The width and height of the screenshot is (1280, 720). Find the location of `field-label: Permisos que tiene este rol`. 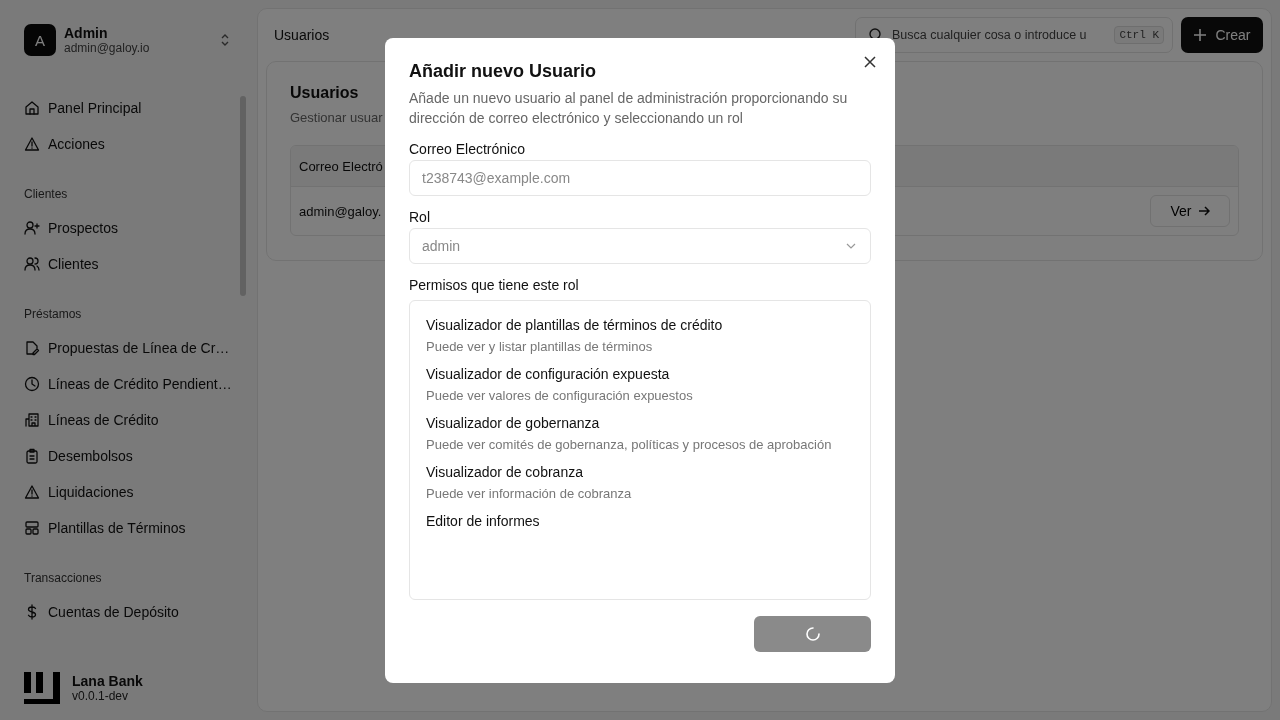

field-label: Permisos que tiene este rol is located at coordinates (494, 285).